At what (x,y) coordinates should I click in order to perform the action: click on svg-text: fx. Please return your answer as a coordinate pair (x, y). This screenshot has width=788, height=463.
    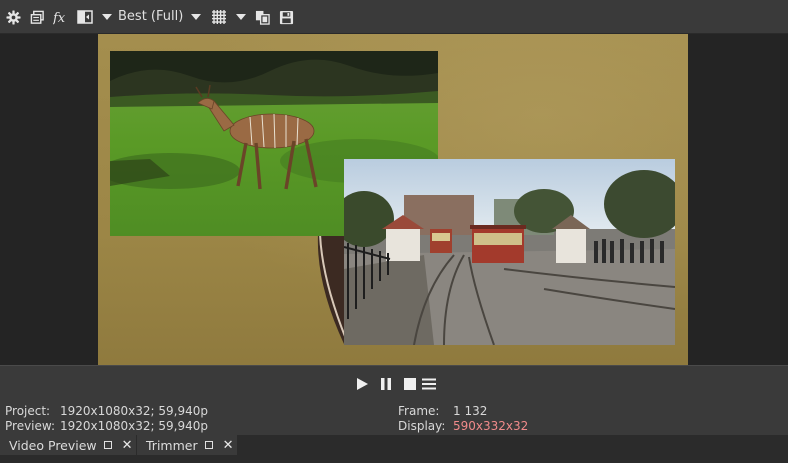
    Looking at the image, I should click on (59, 18).